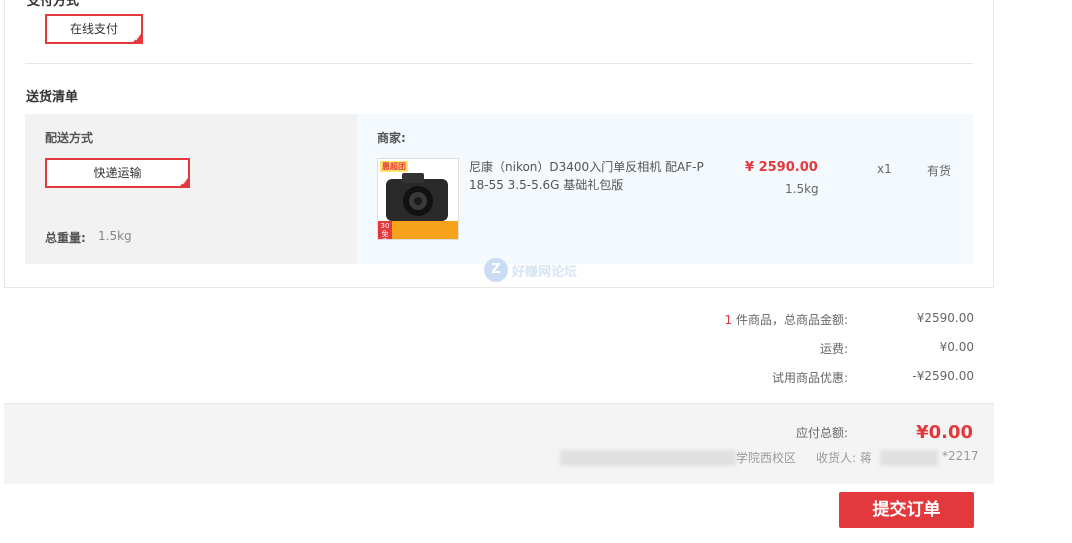 This screenshot has width=1072, height=543. Describe the element at coordinates (939, 171) in the screenshot. I see `product-stock-status: 有货` at that location.